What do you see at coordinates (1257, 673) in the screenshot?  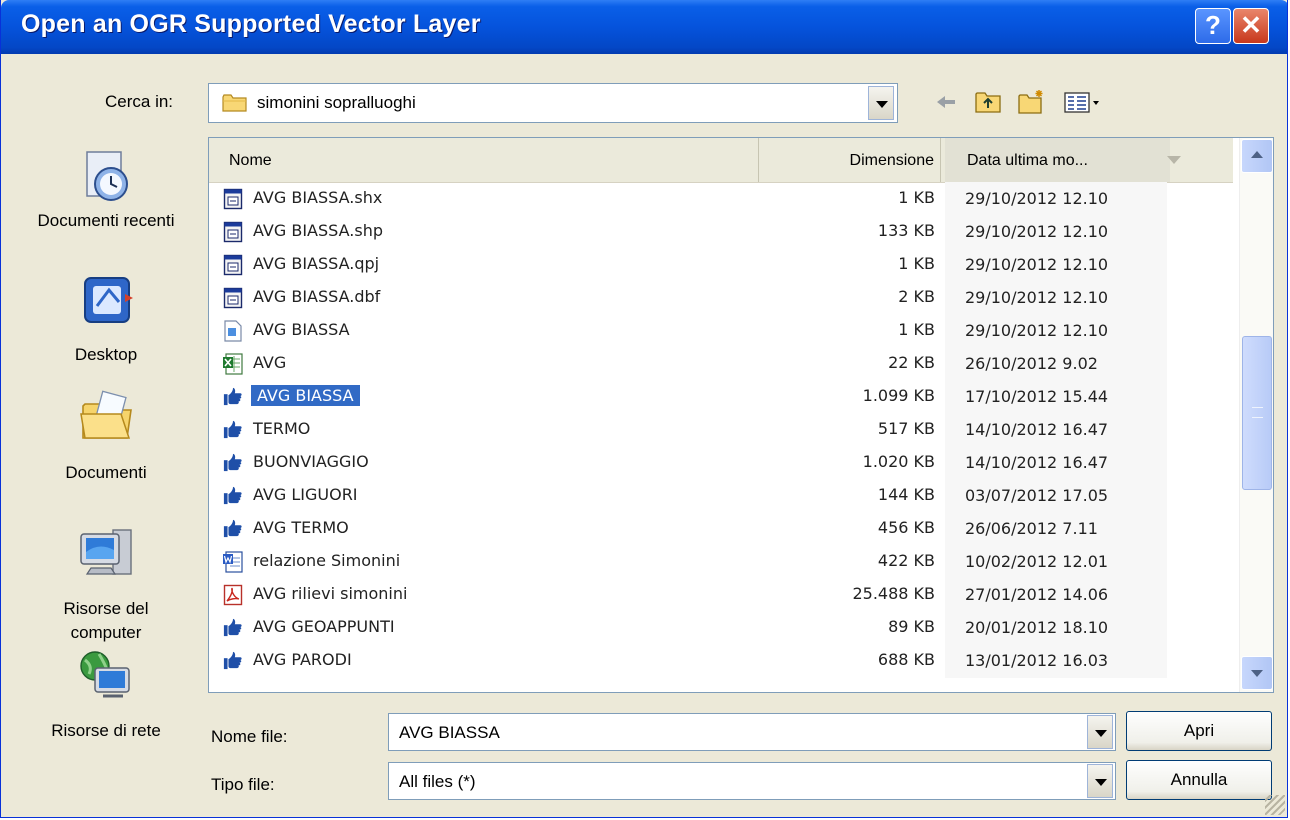 I see `scroll-down-button` at bounding box center [1257, 673].